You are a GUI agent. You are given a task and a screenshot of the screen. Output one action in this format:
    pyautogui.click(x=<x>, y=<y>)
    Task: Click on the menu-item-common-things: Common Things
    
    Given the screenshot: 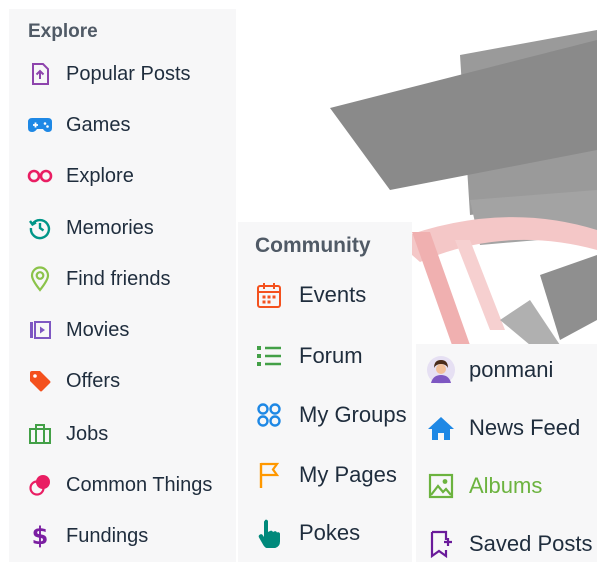 What is the action you would take?
    pyautogui.click(x=119, y=485)
    